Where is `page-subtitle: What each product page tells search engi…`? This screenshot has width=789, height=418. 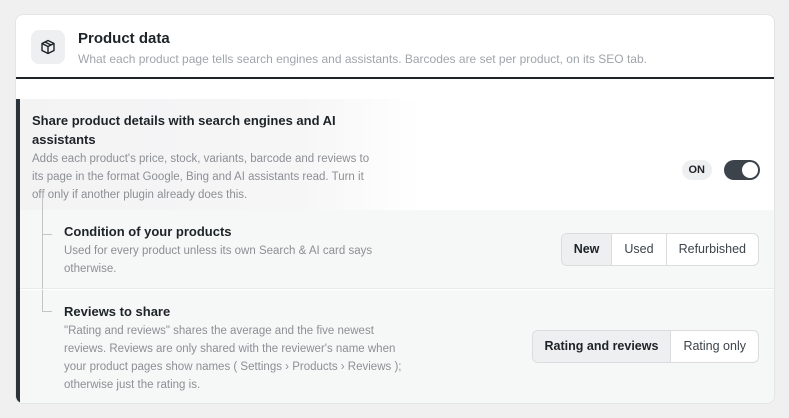
page-subtitle: What each product page tells search engi… is located at coordinates (362, 59).